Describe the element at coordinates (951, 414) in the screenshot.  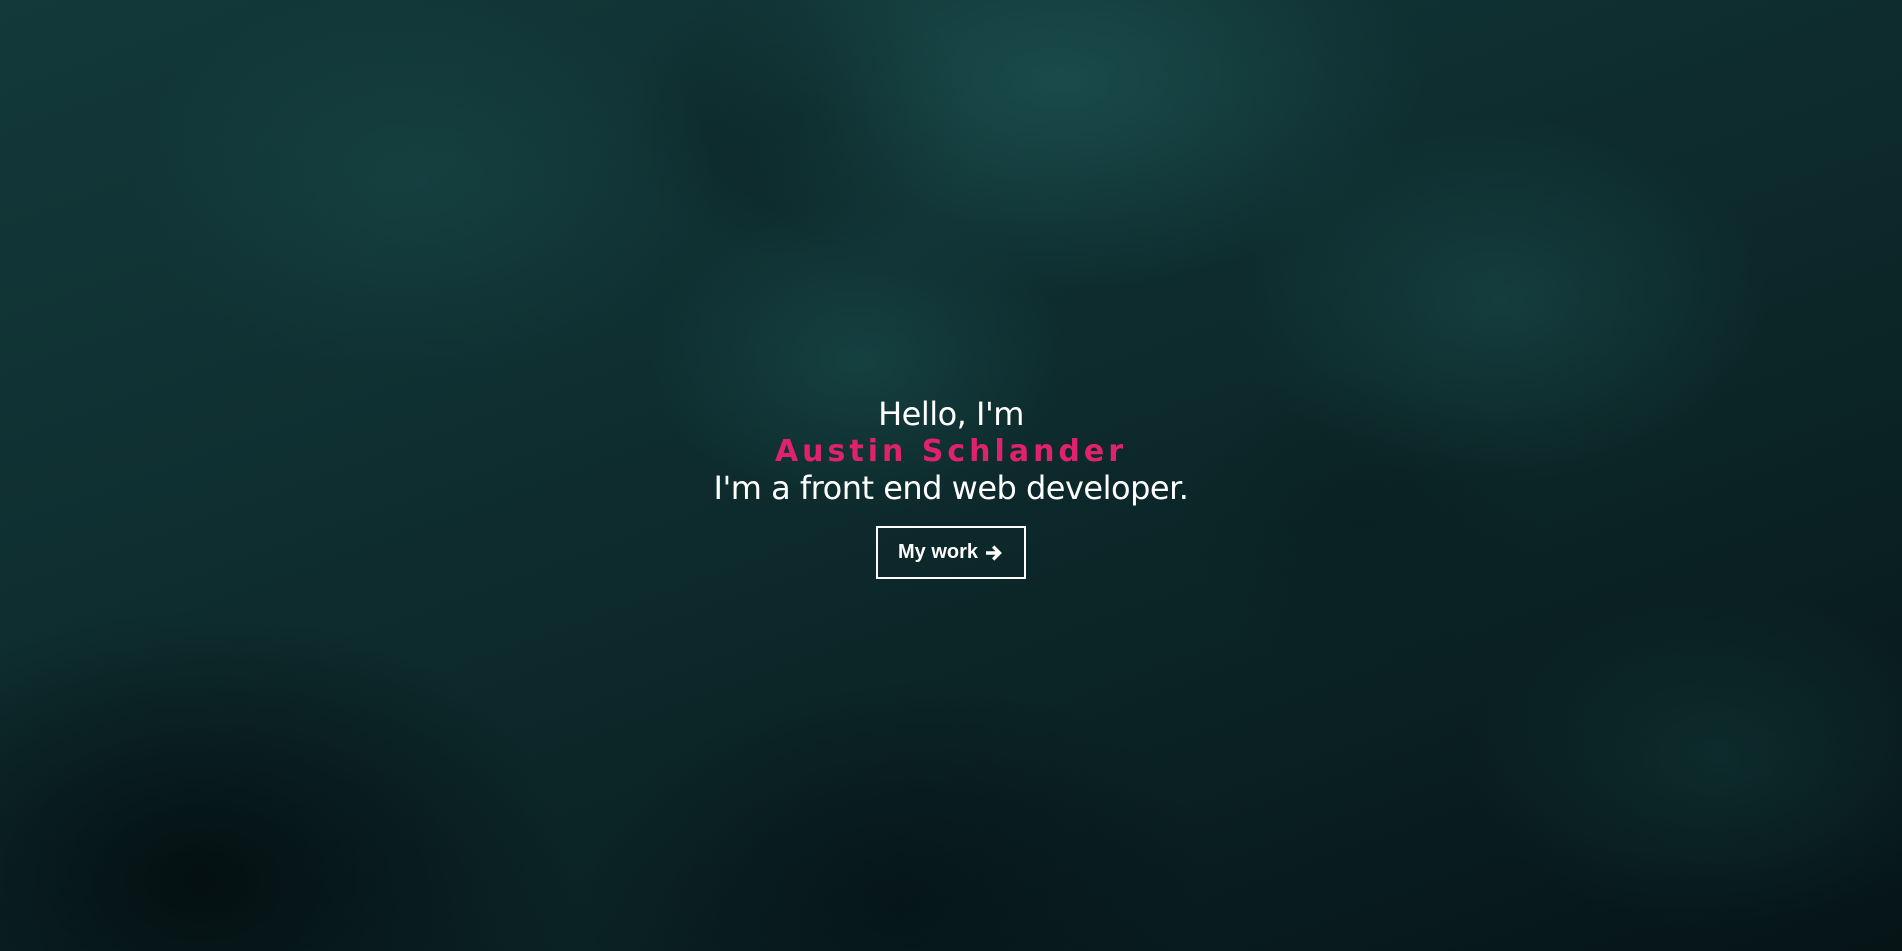
I see `hero-greeting: Hello, I'm` at that location.